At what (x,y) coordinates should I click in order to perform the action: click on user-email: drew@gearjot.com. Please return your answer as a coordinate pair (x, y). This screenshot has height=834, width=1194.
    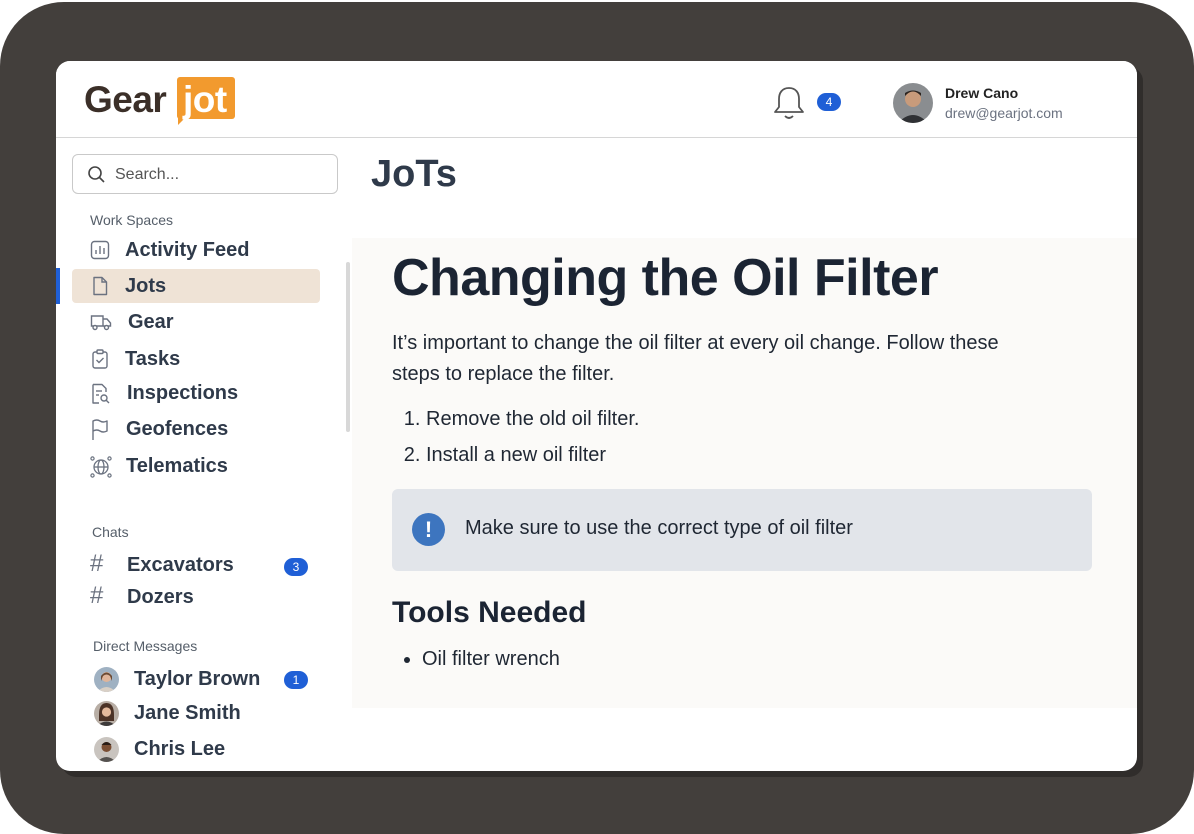
    Looking at the image, I should click on (1004, 113).